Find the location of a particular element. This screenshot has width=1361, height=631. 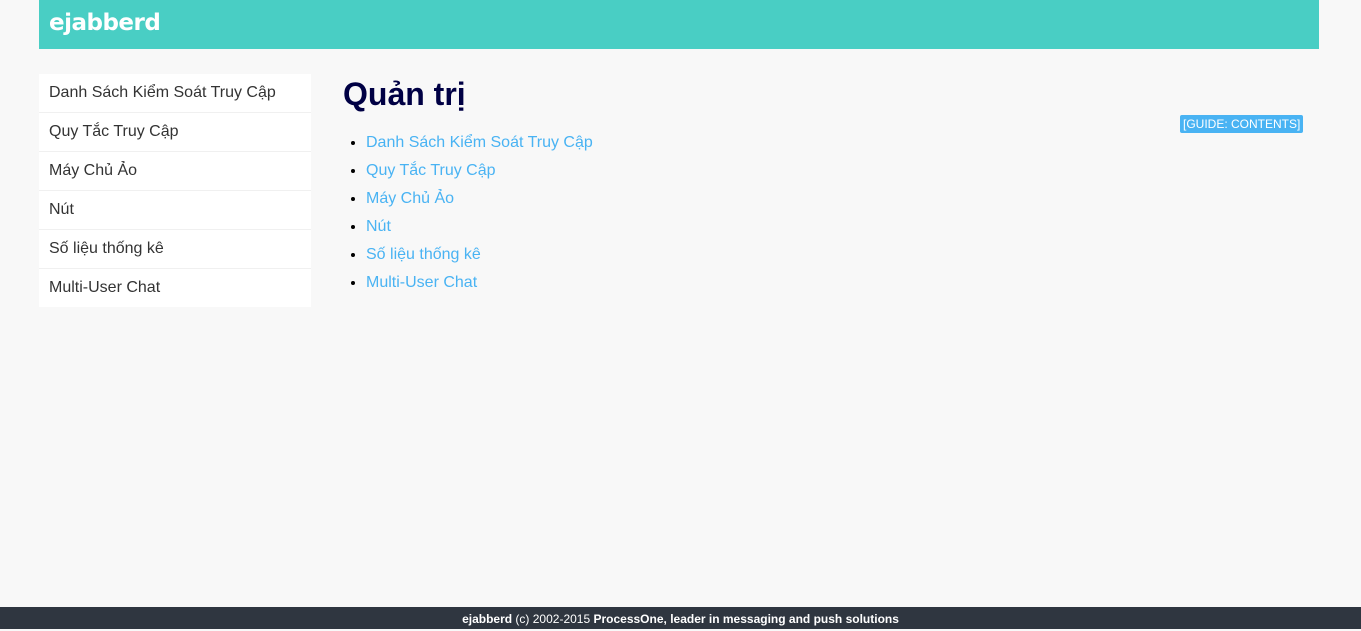

page-title: Quản trị is located at coordinates (404, 94).